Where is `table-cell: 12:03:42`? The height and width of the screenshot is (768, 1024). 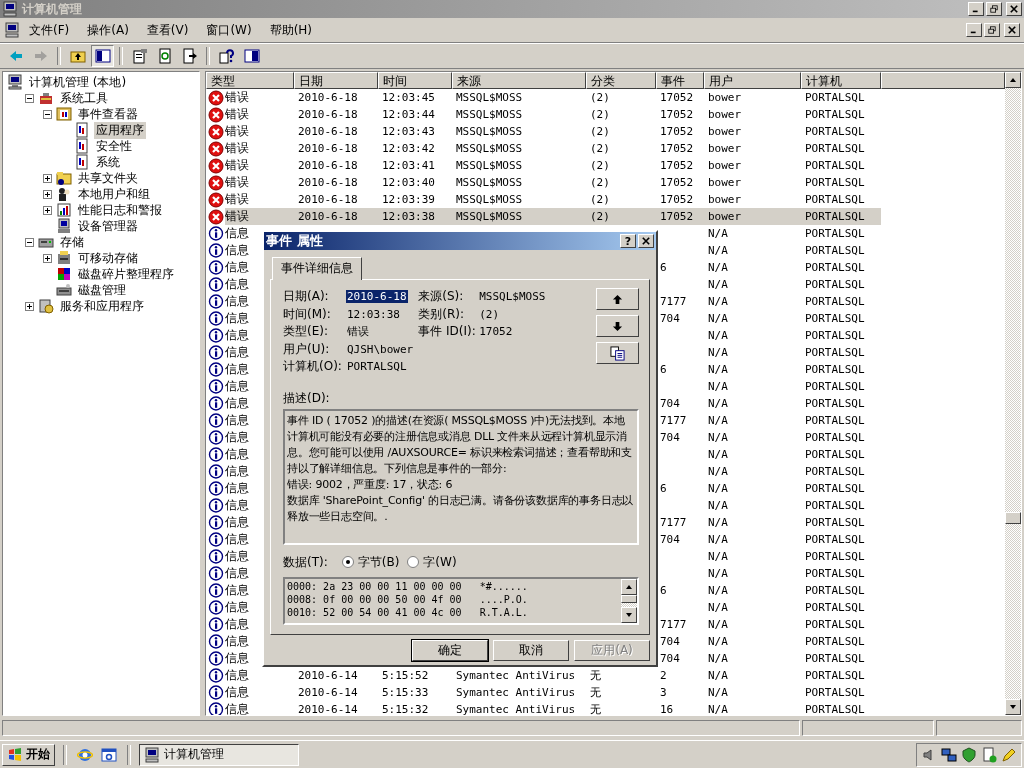
table-cell: 12:03:42 is located at coordinates (408, 148).